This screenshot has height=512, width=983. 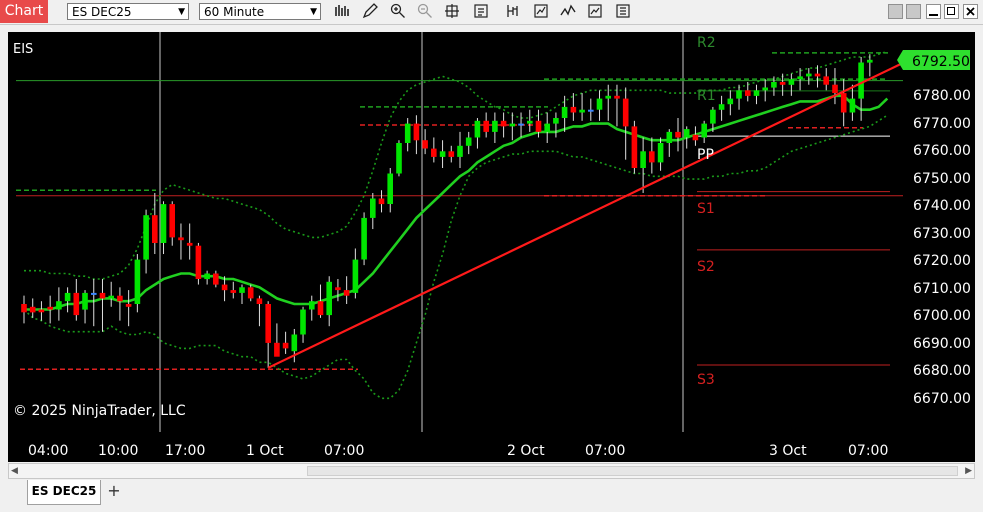 What do you see at coordinates (933, 11) in the screenshot?
I see `minimize-icon` at bounding box center [933, 11].